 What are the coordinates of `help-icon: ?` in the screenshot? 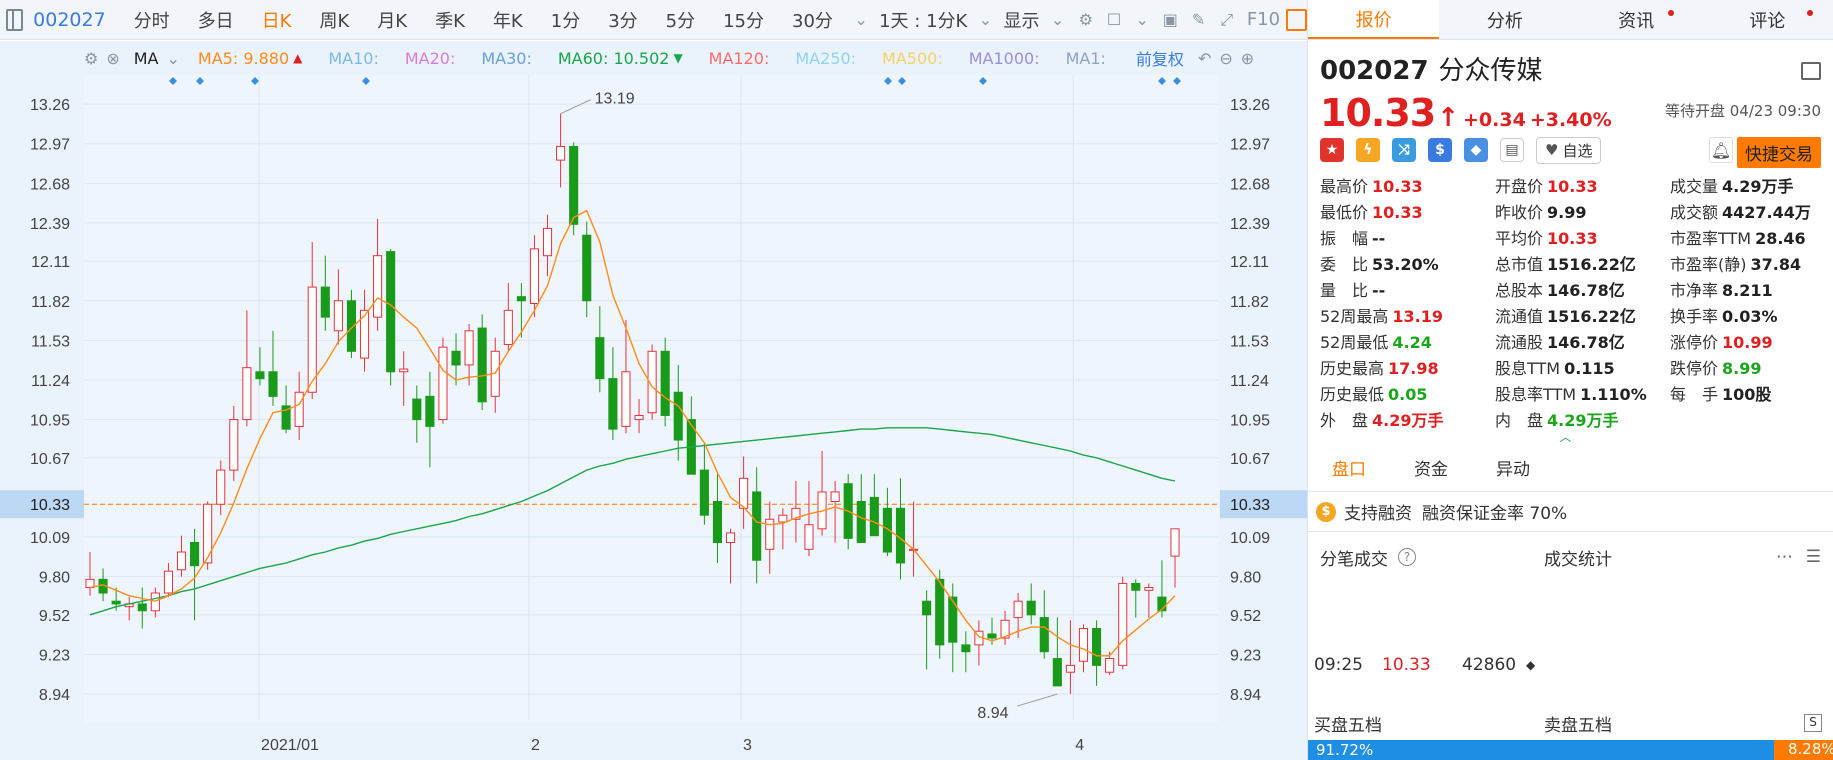 It's located at (1407, 557).